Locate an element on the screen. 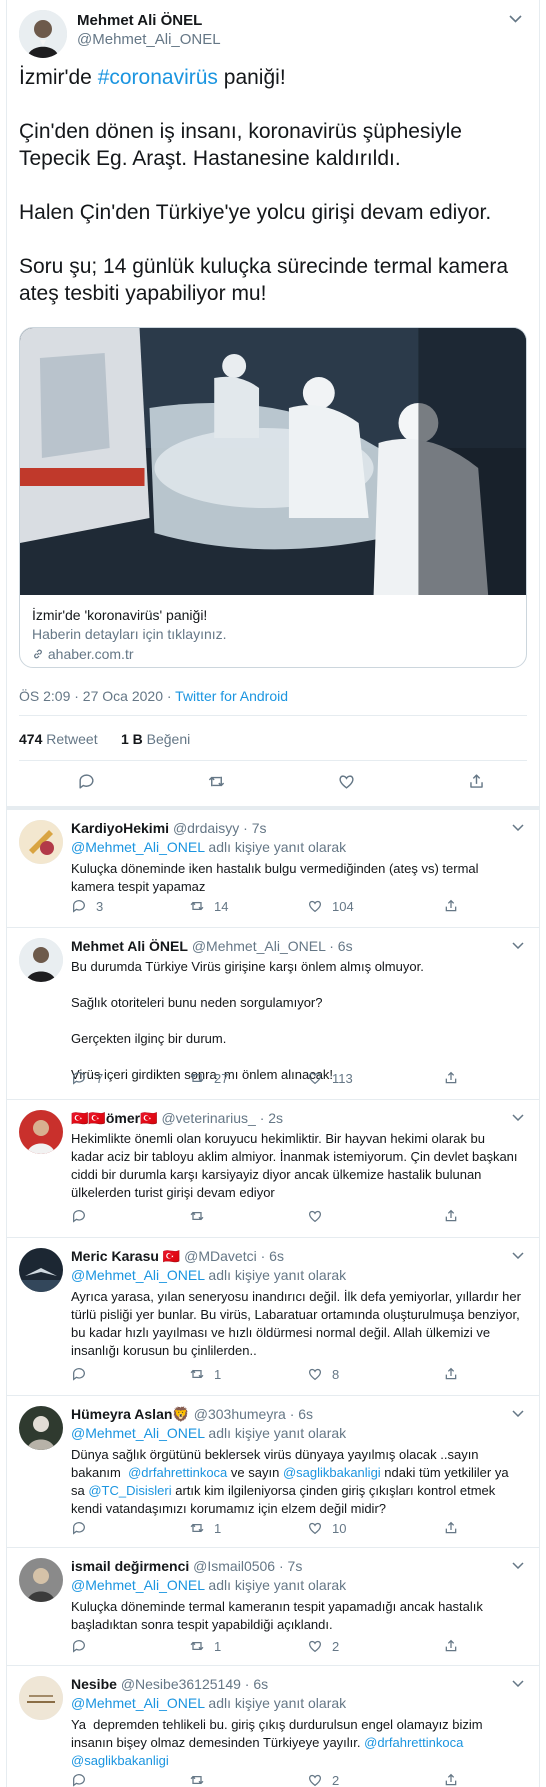 The width and height of the screenshot is (546, 1787). reply-author-handle: @MDavetci is located at coordinates (220, 1256).